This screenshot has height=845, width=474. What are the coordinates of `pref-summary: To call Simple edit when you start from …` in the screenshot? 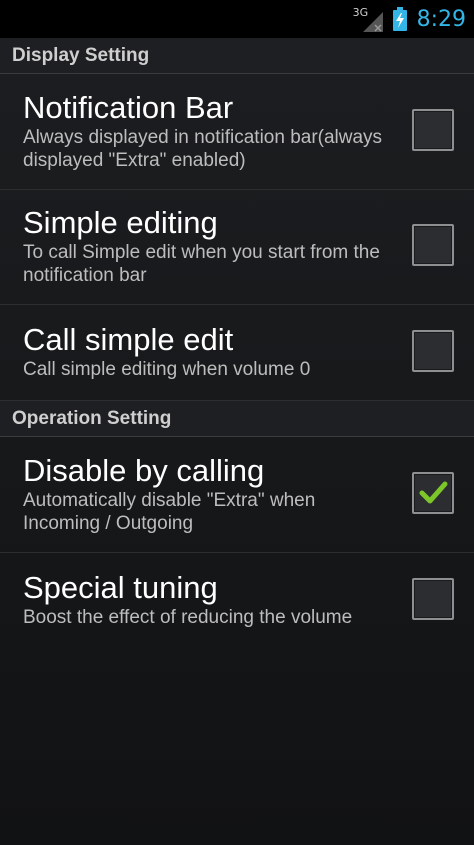 It's located at (201, 264).